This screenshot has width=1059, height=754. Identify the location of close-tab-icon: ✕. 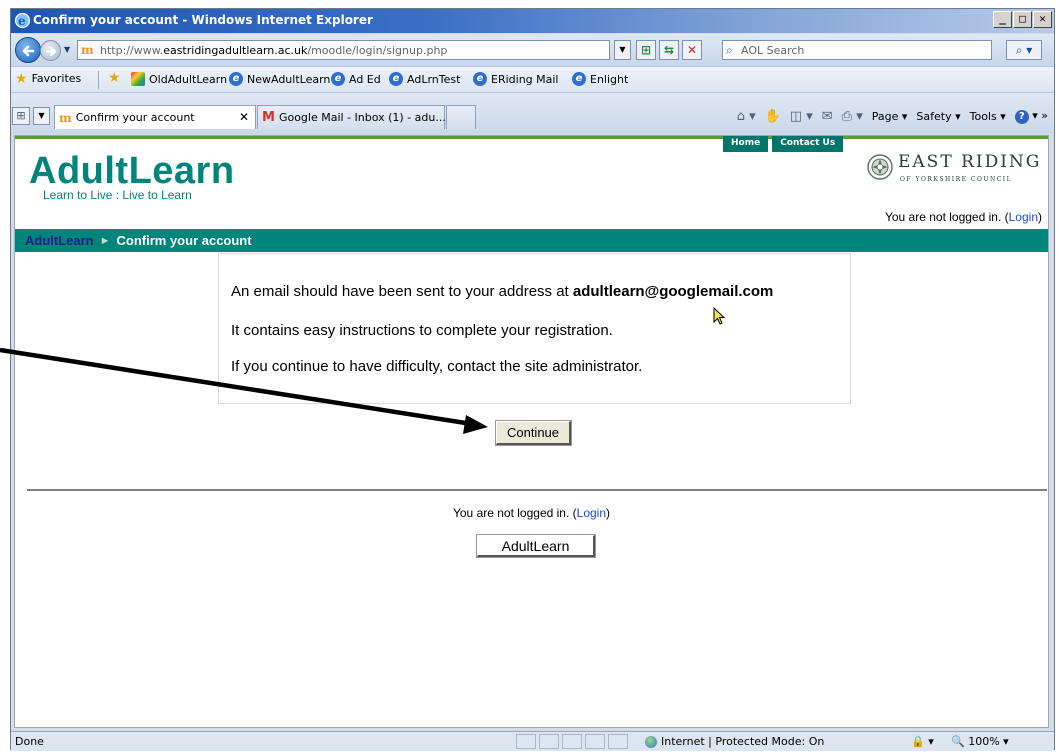
(244, 117).